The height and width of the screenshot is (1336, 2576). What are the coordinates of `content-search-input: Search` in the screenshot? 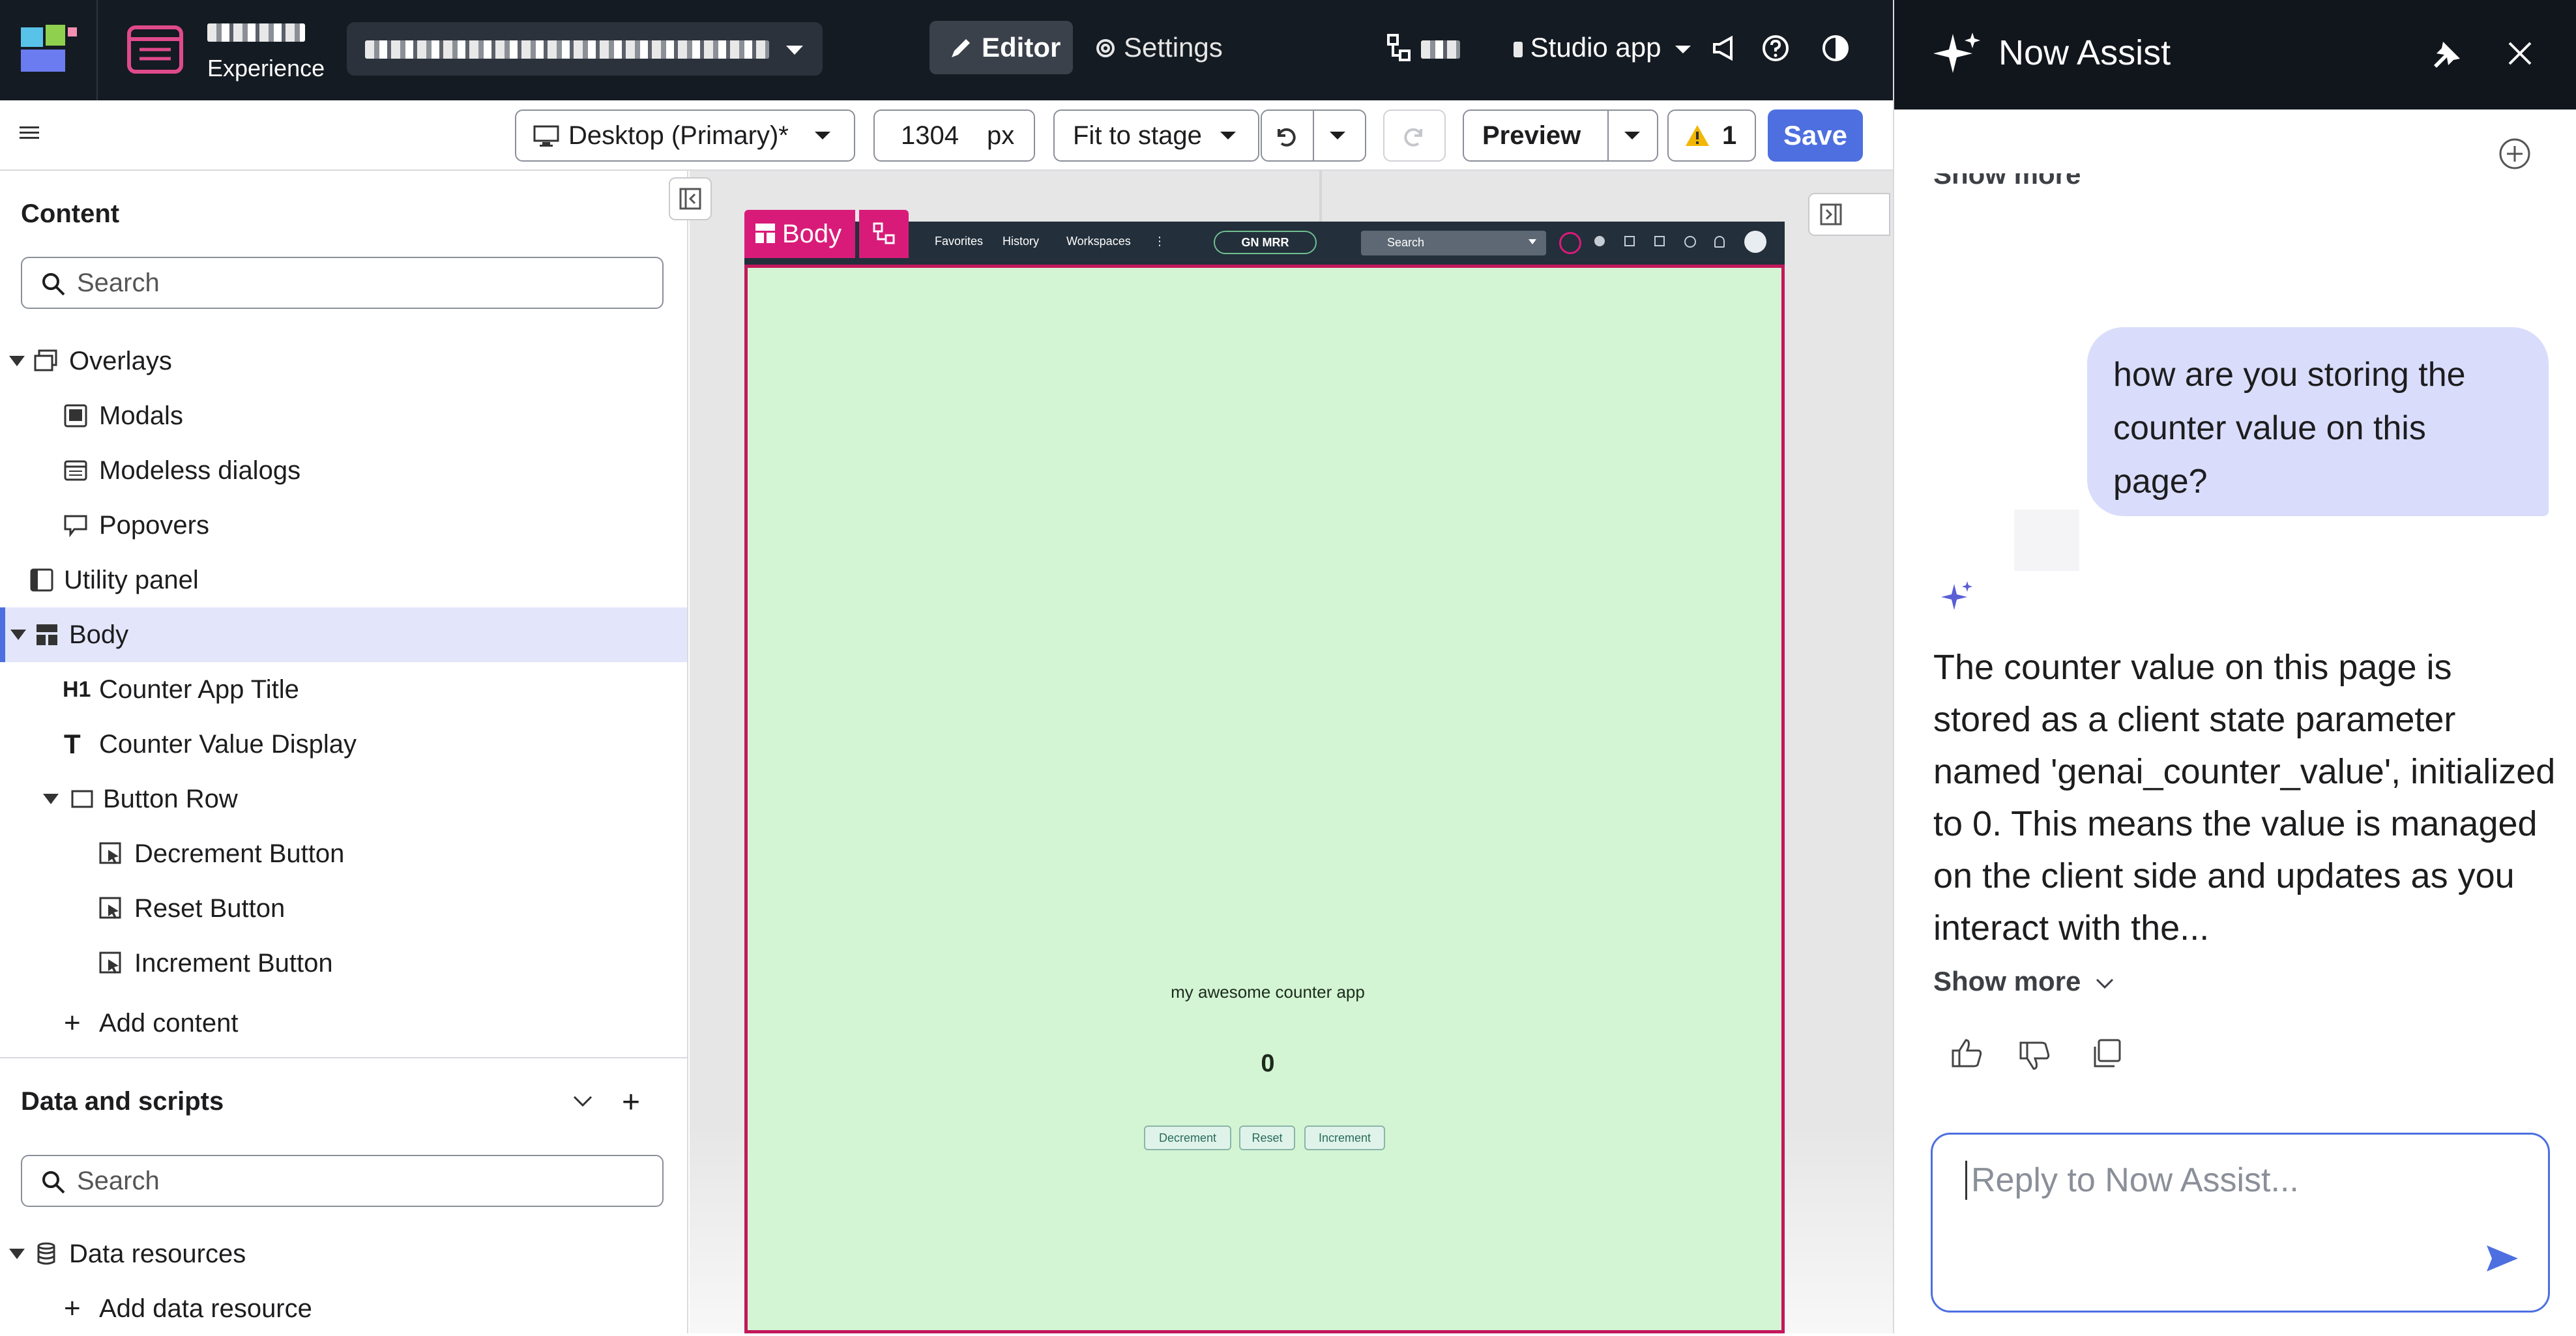 It's located at (342, 283).